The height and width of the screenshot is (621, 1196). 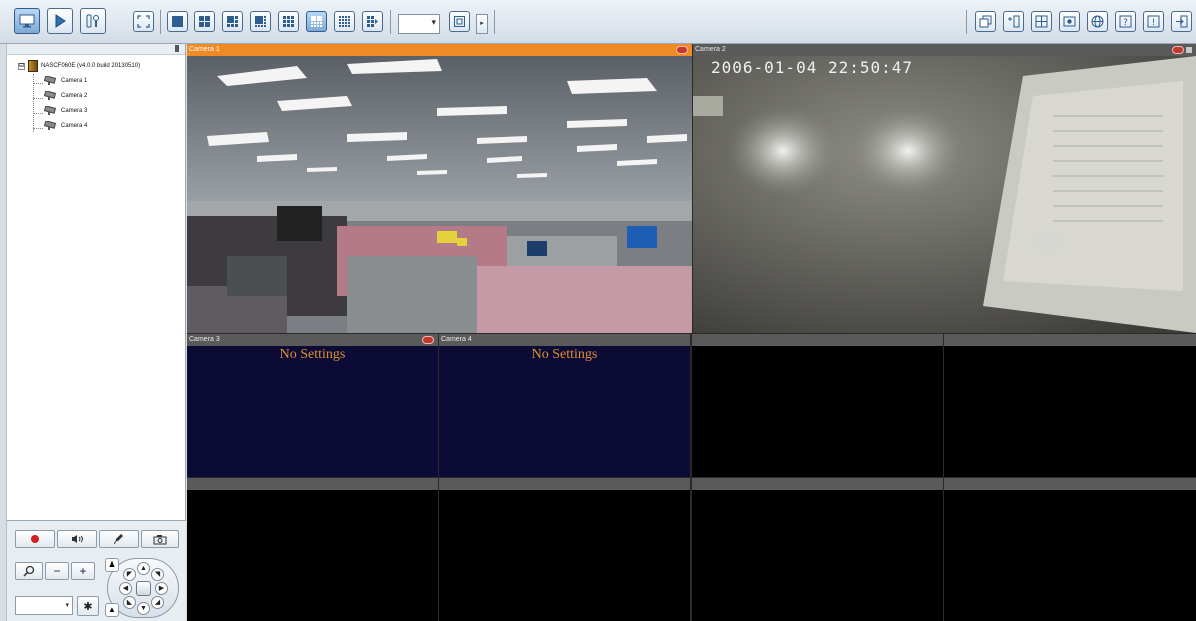 What do you see at coordinates (161, 588) in the screenshot?
I see `pan-right-icon: ▶` at bounding box center [161, 588].